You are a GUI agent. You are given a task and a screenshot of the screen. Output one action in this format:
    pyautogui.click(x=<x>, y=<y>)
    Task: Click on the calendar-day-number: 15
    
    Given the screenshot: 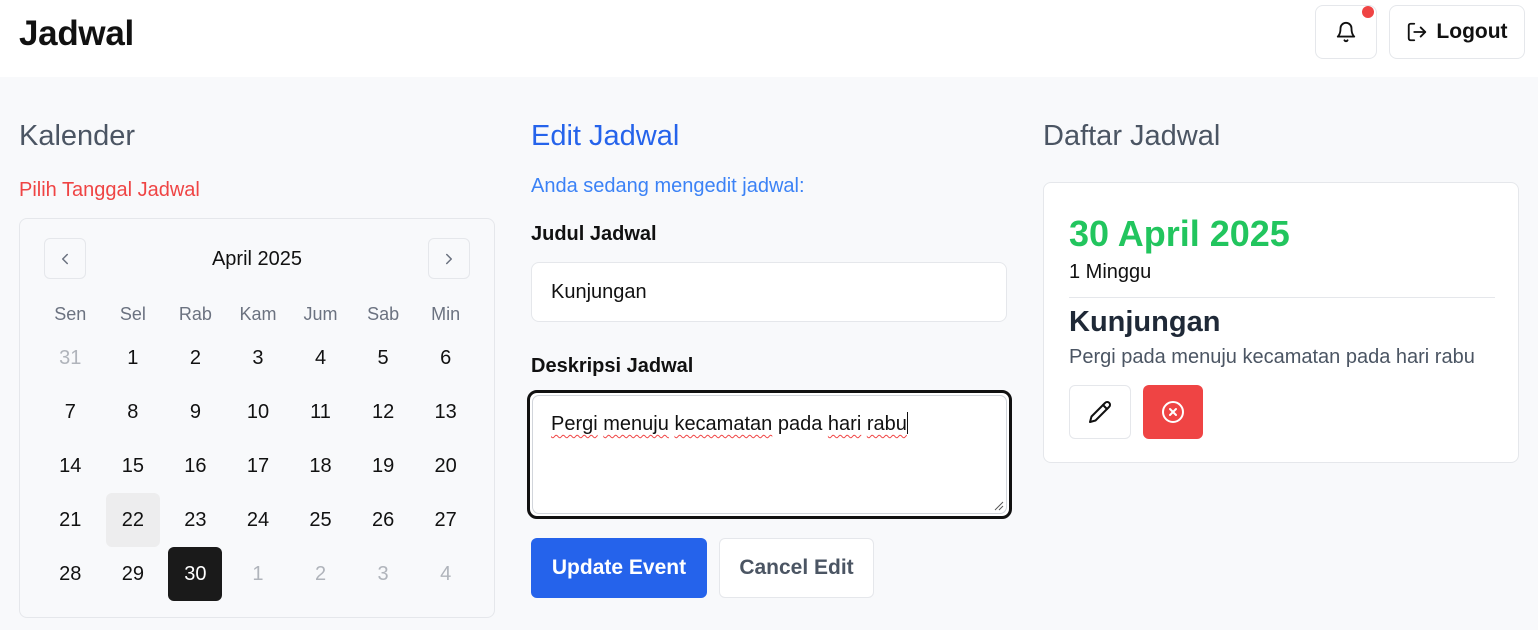 What is the action you would take?
    pyautogui.click(x=132, y=465)
    